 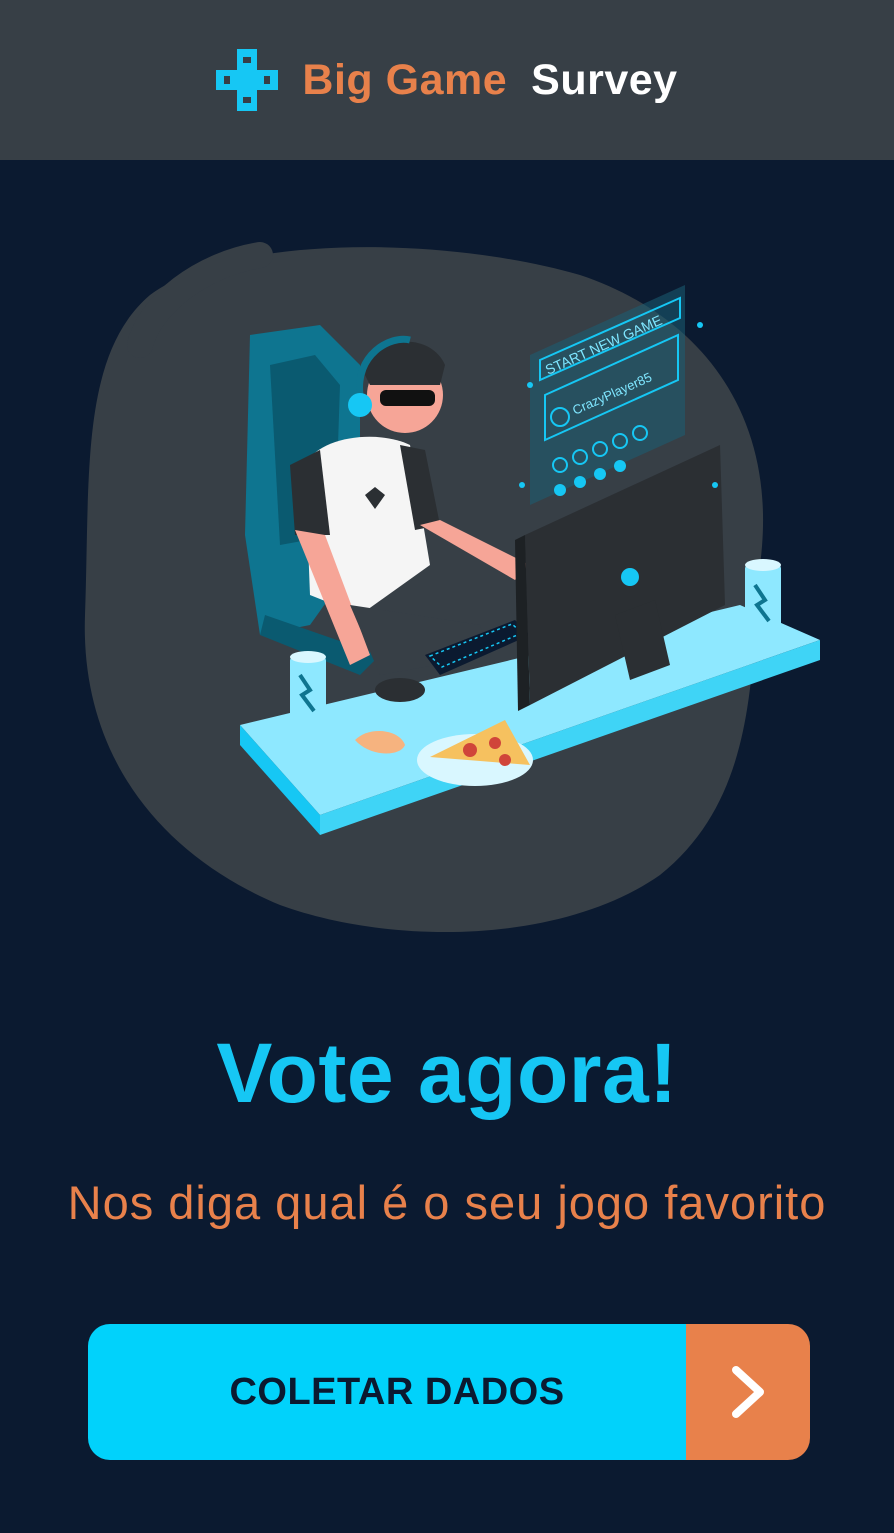 I want to click on collect-data-button-body: COLETAR DADOS, so click(x=387, y=1392).